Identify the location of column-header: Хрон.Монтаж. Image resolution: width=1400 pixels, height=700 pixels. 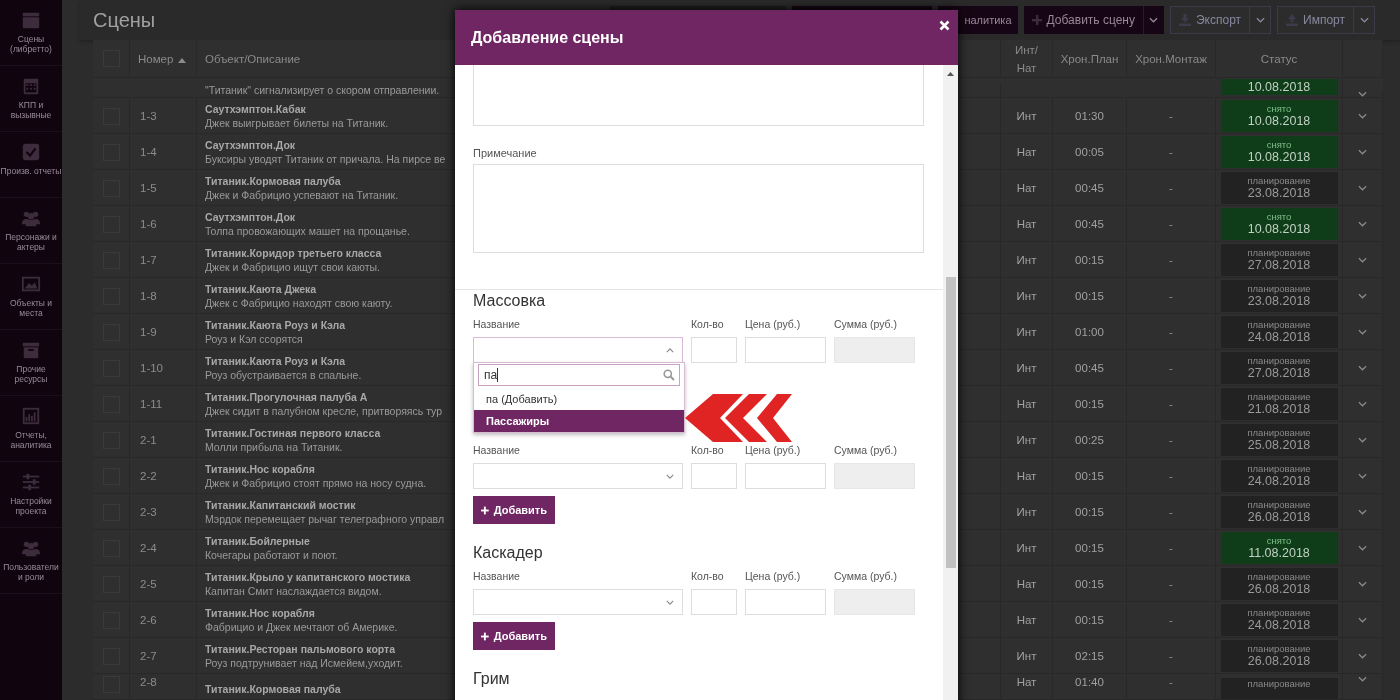
(1171, 58).